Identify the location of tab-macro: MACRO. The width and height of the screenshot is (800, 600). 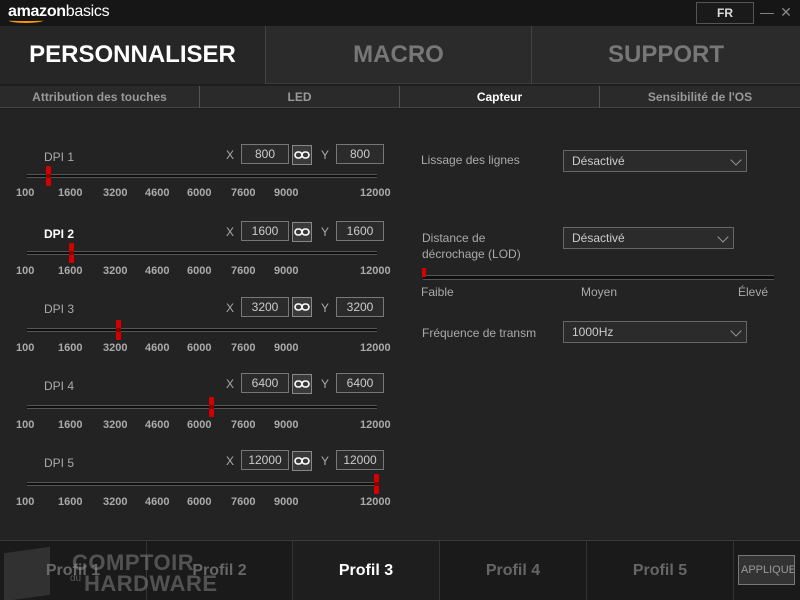
(399, 55).